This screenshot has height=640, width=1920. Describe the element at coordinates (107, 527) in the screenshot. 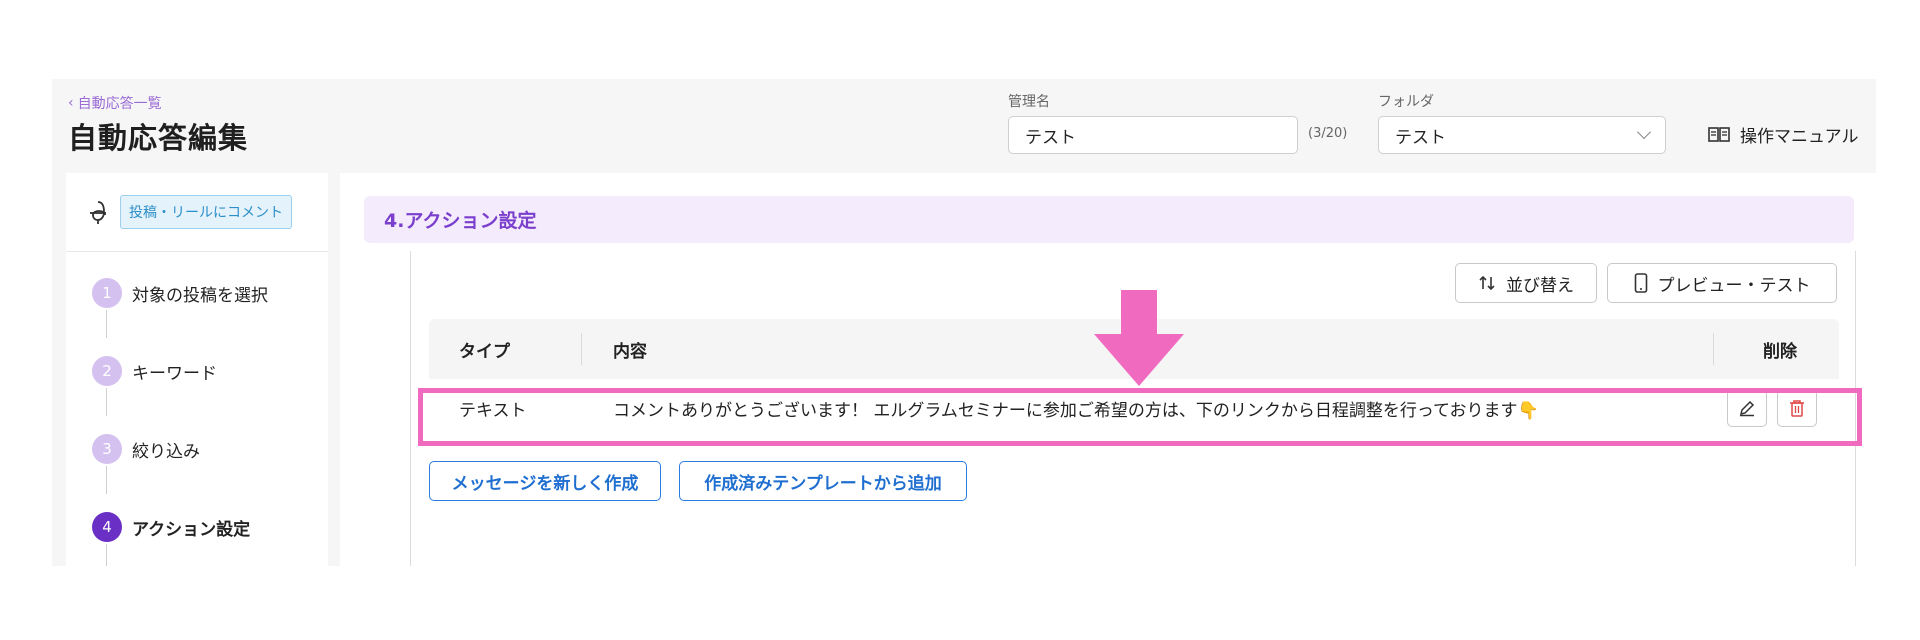

I see `step-number: 4` at that location.